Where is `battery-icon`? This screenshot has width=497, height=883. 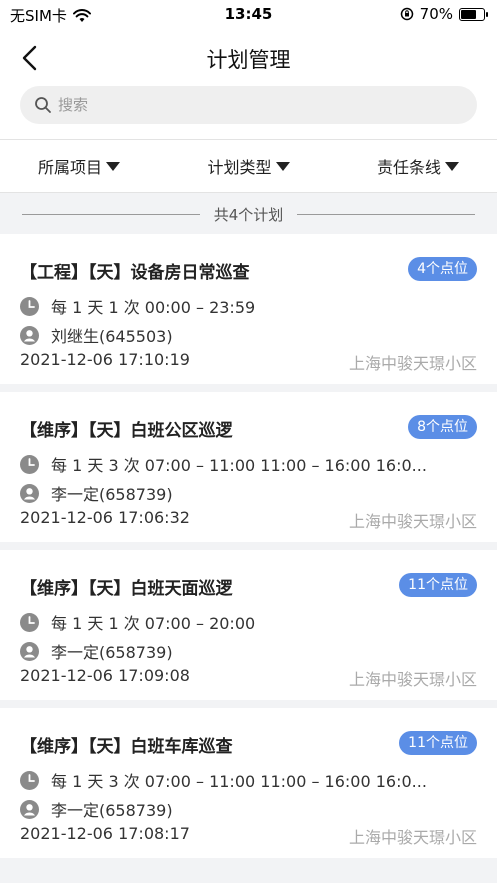
battery-icon is located at coordinates (473, 14).